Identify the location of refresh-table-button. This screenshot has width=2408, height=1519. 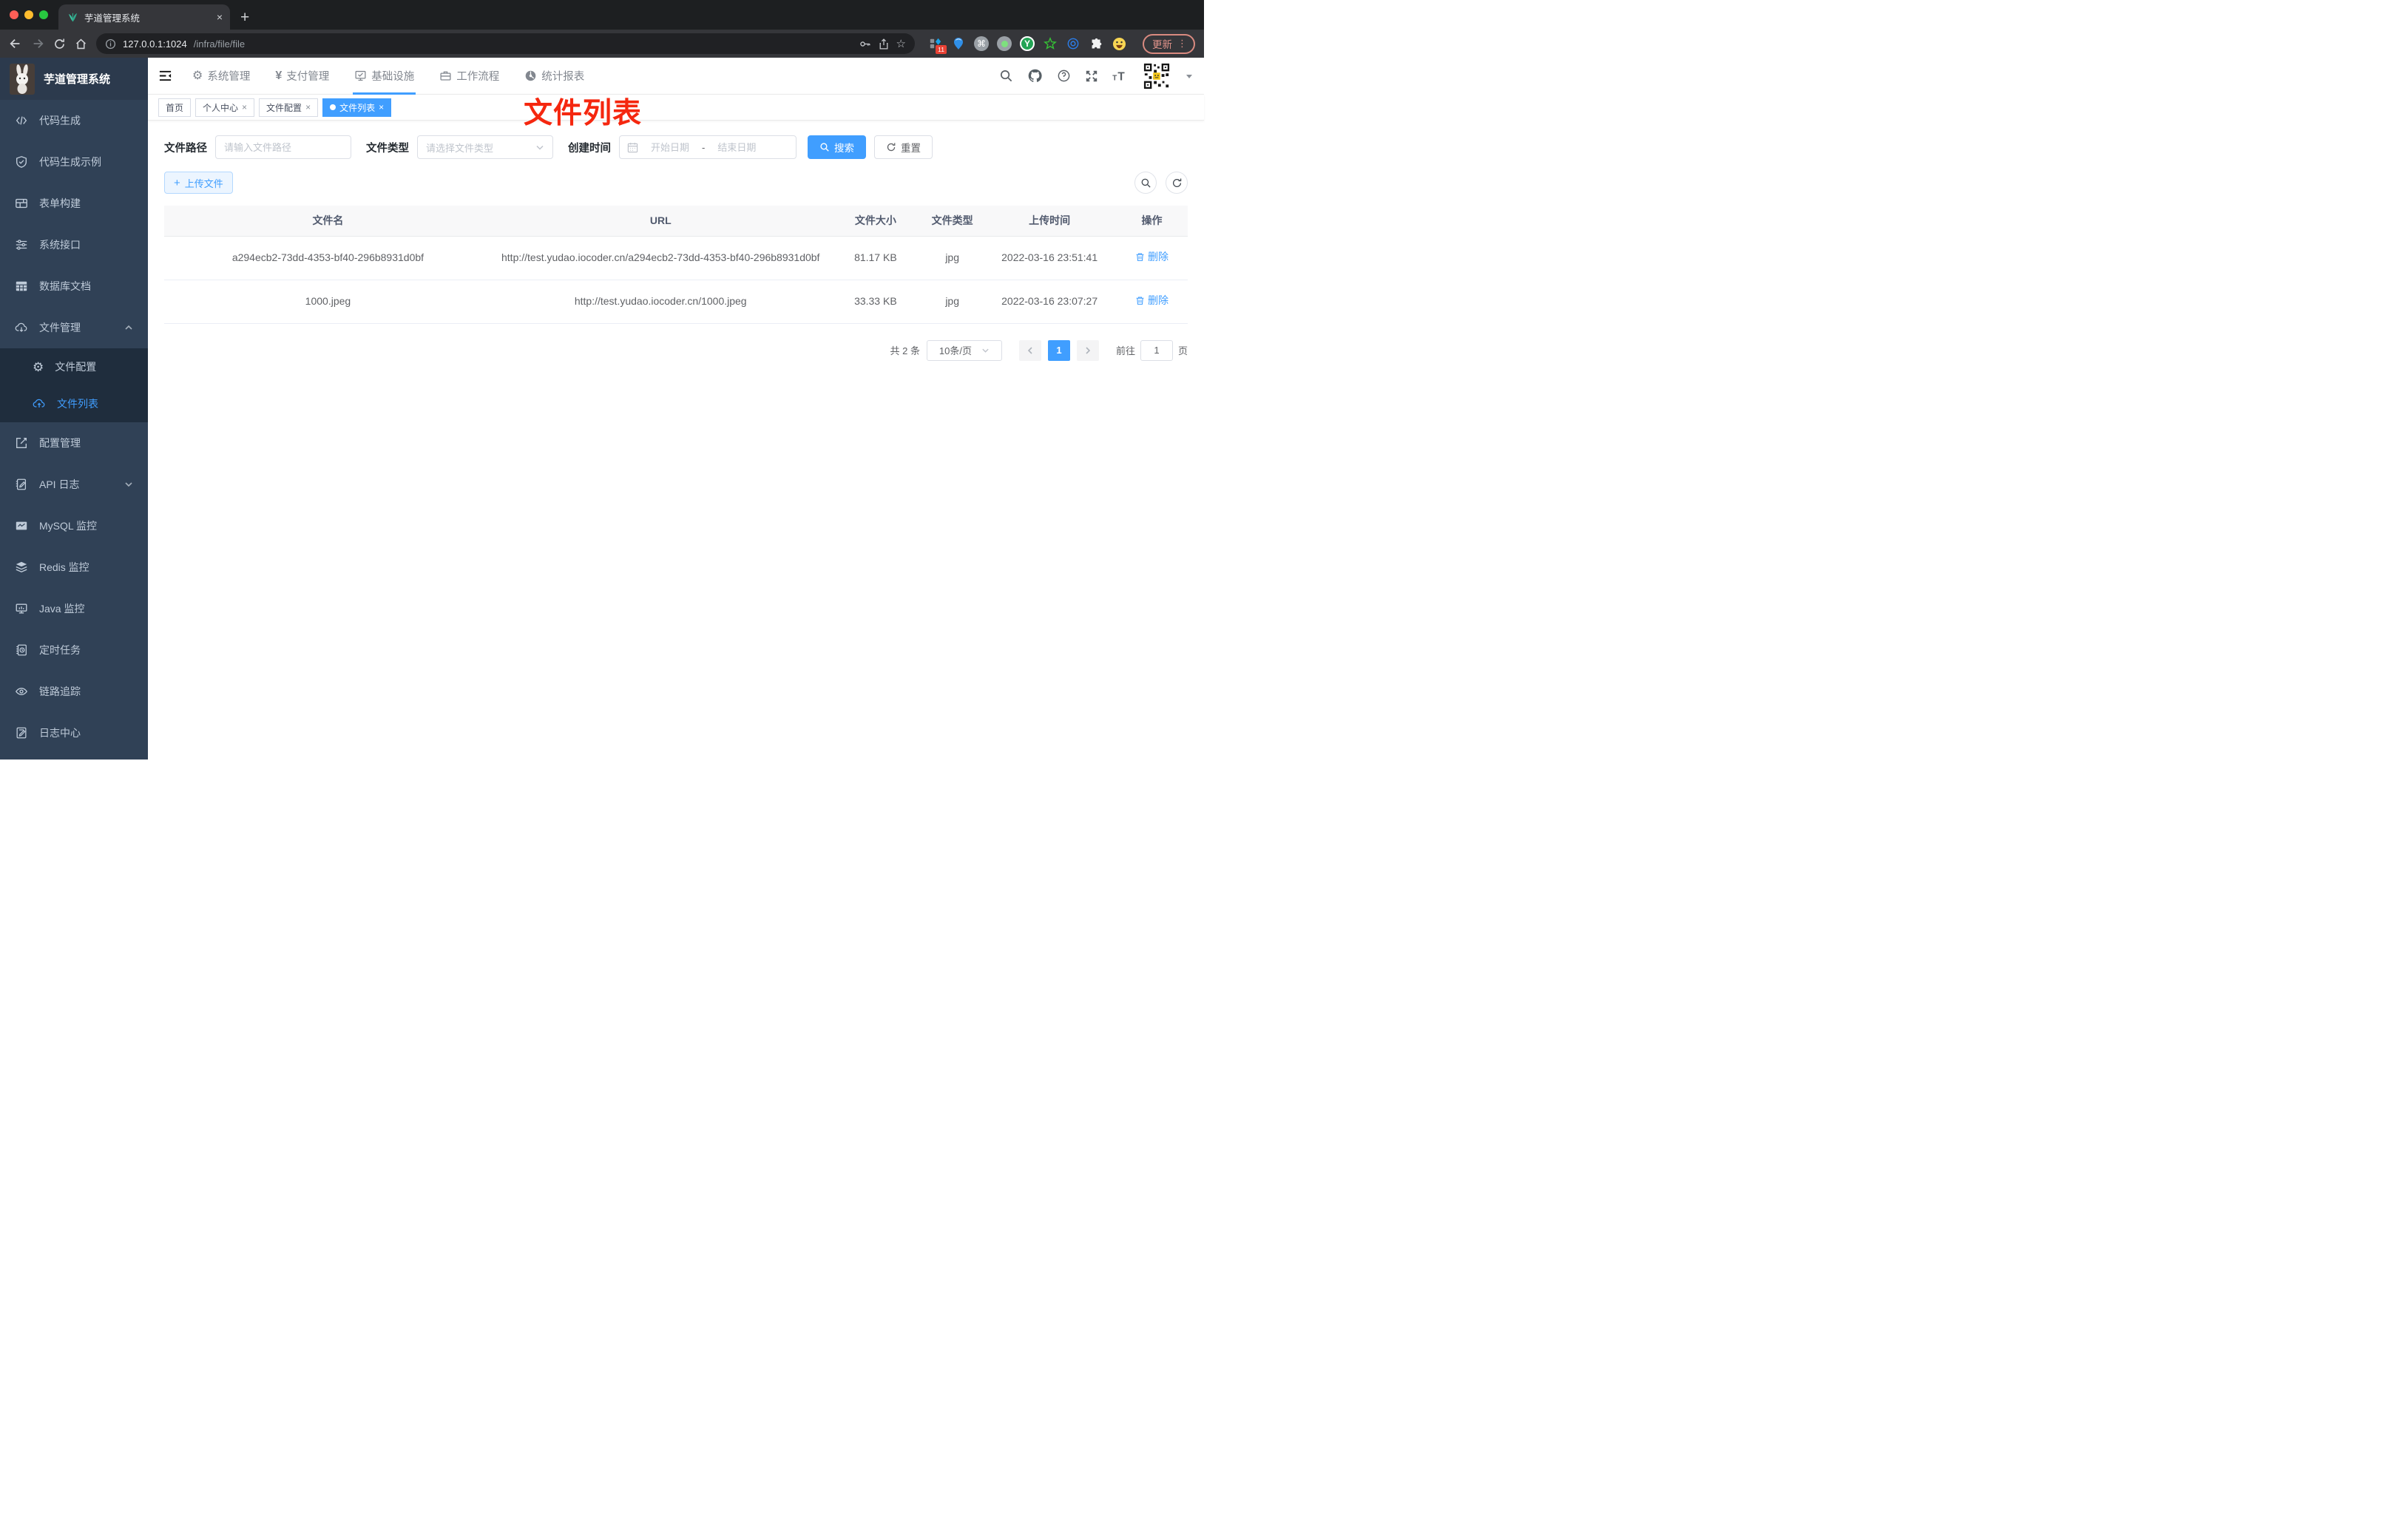
(1177, 183).